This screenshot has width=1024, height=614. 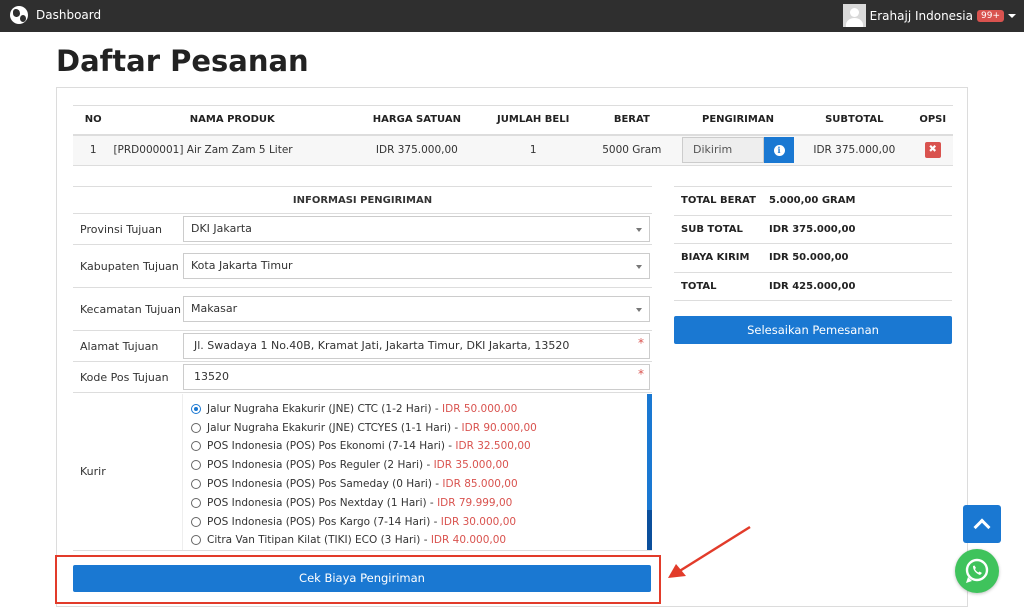 I want to click on whatsapp-button, so click(x=977, y=571).